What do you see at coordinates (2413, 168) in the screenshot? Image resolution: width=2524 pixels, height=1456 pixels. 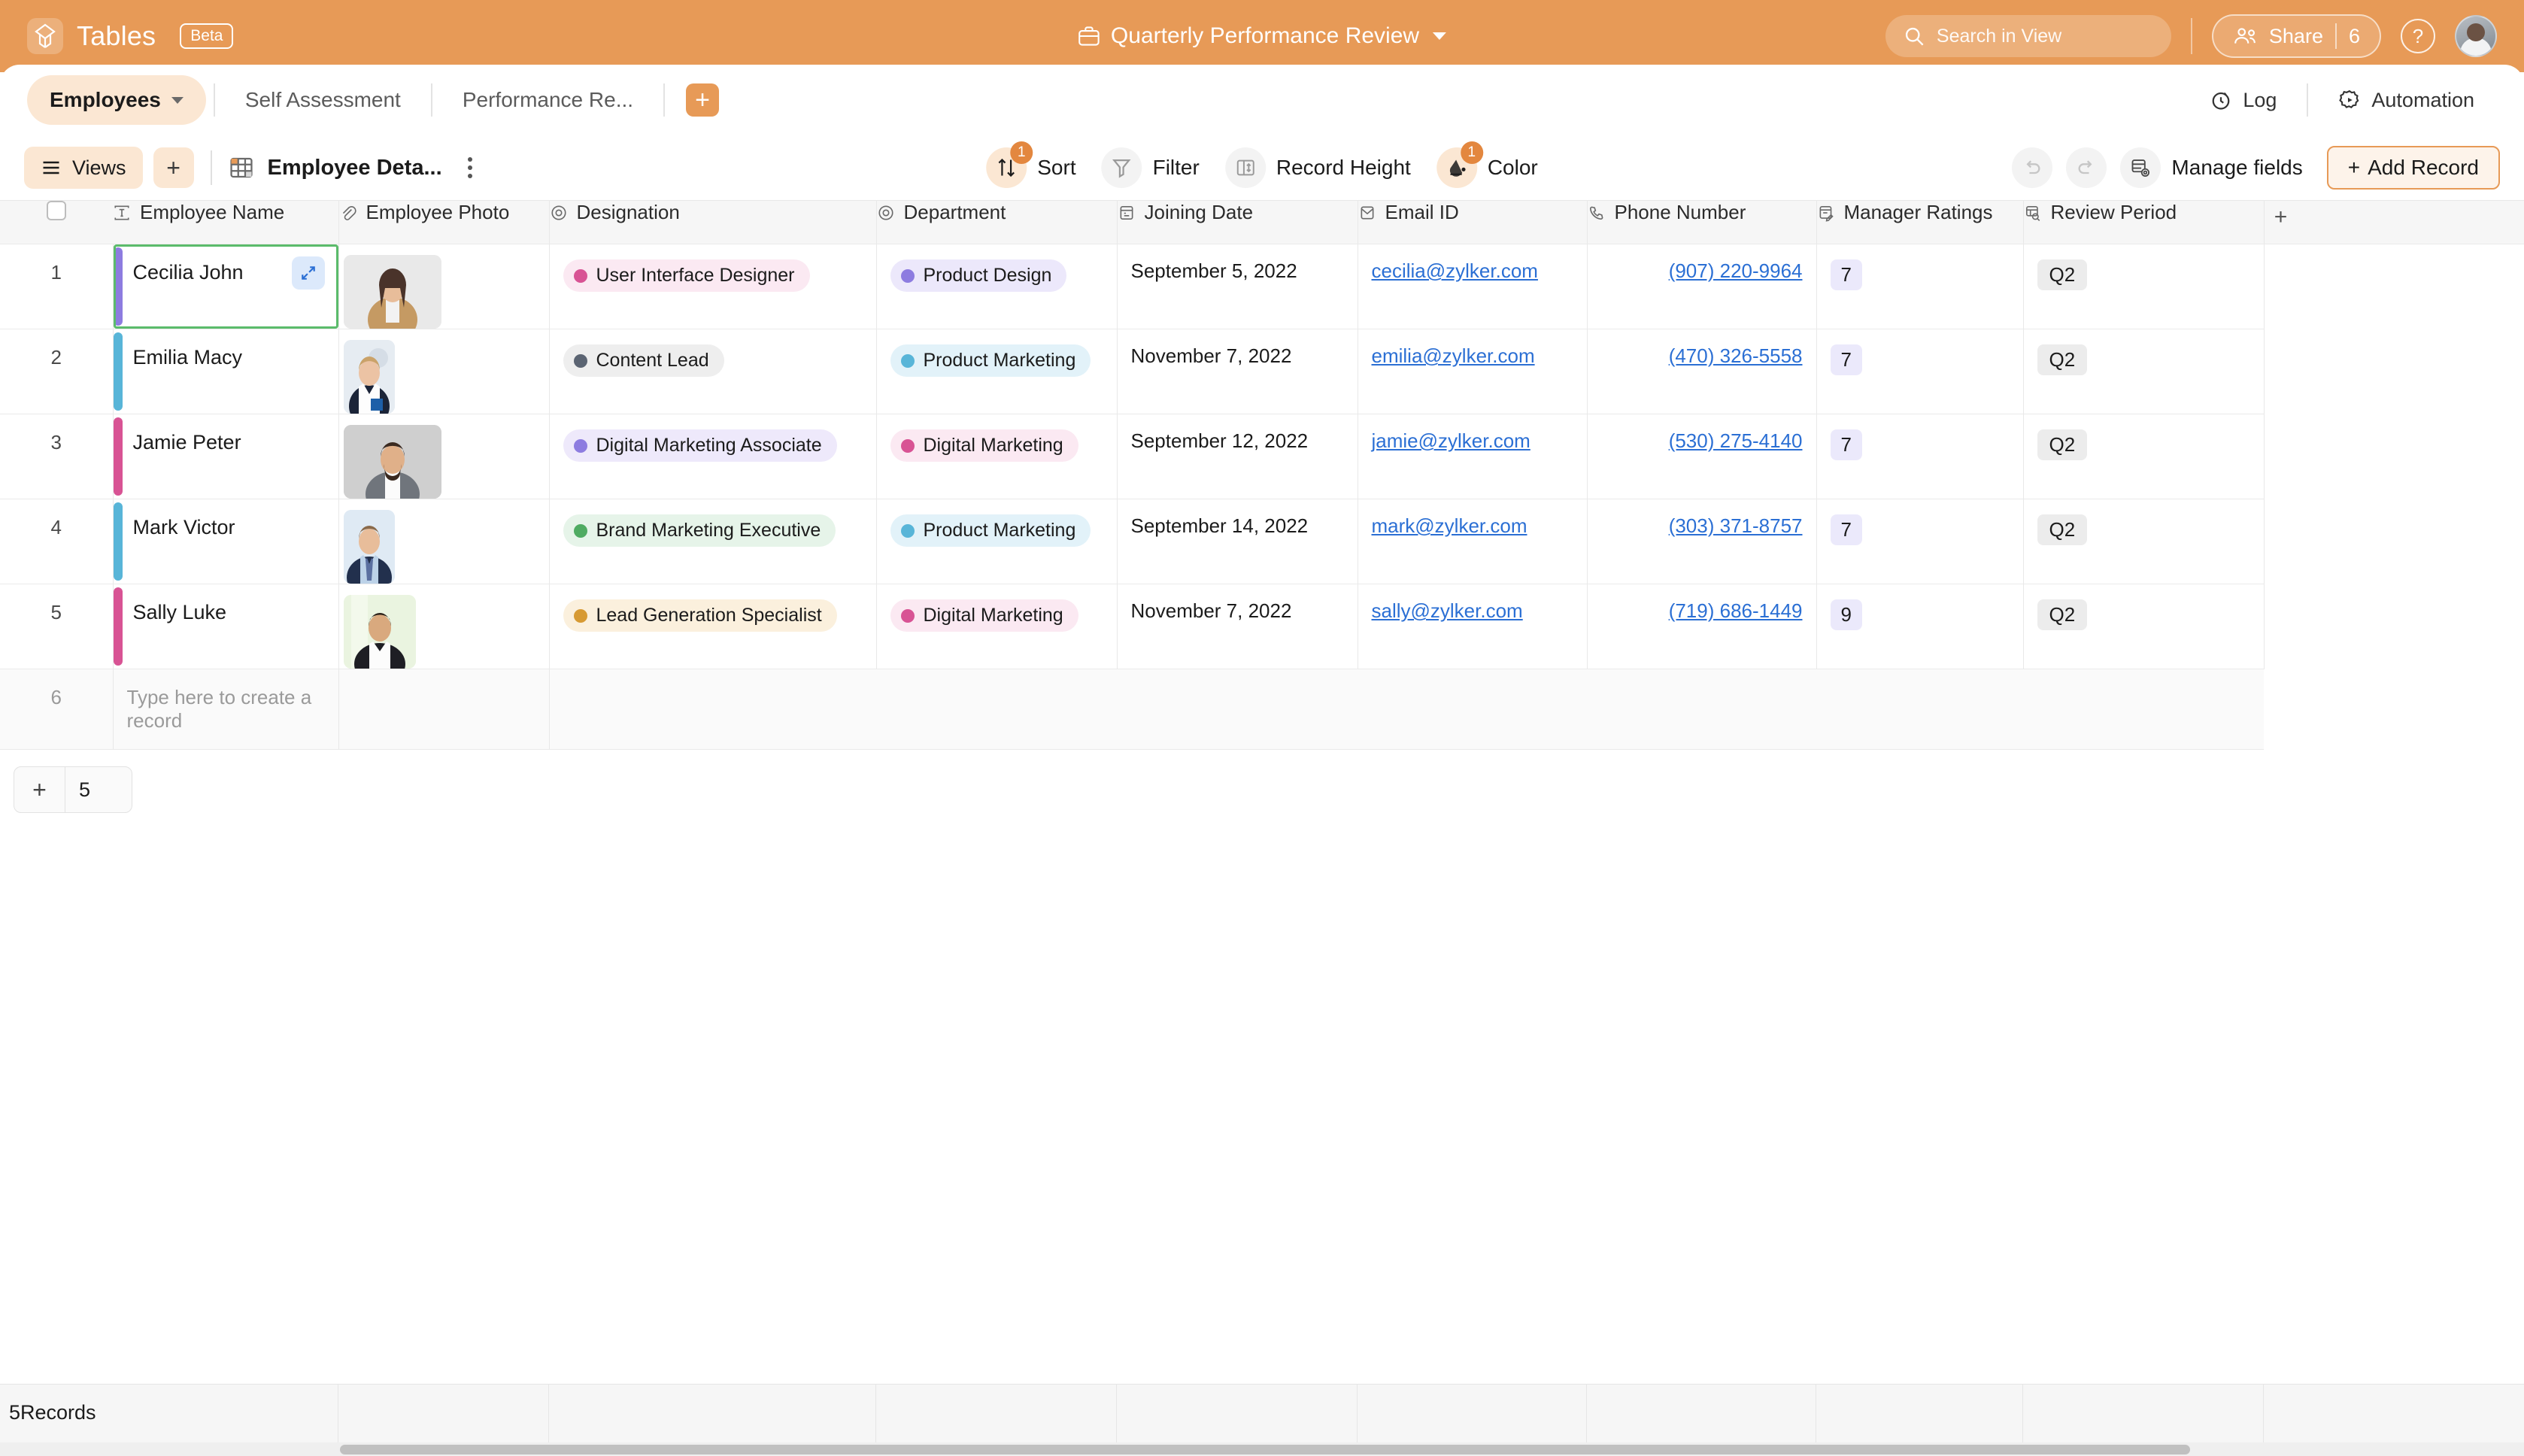 I see `add-record-button: + Add Record` at bounding box center [2413, 168].